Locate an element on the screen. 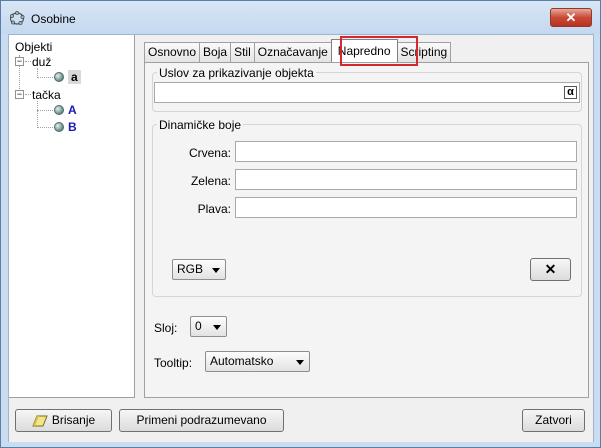 This screenshot has width=601, height=448. tooltip-select: Automatsko is located at coordinates (257, 361).